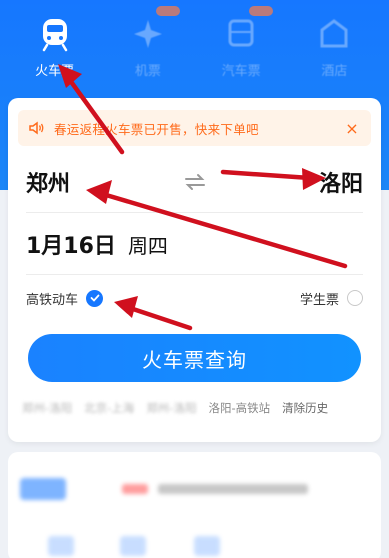 This screenshot has width=389, height=558. Describe the element at coordinates (54, 35) in the screenshot. I see `train-icon` at that location.